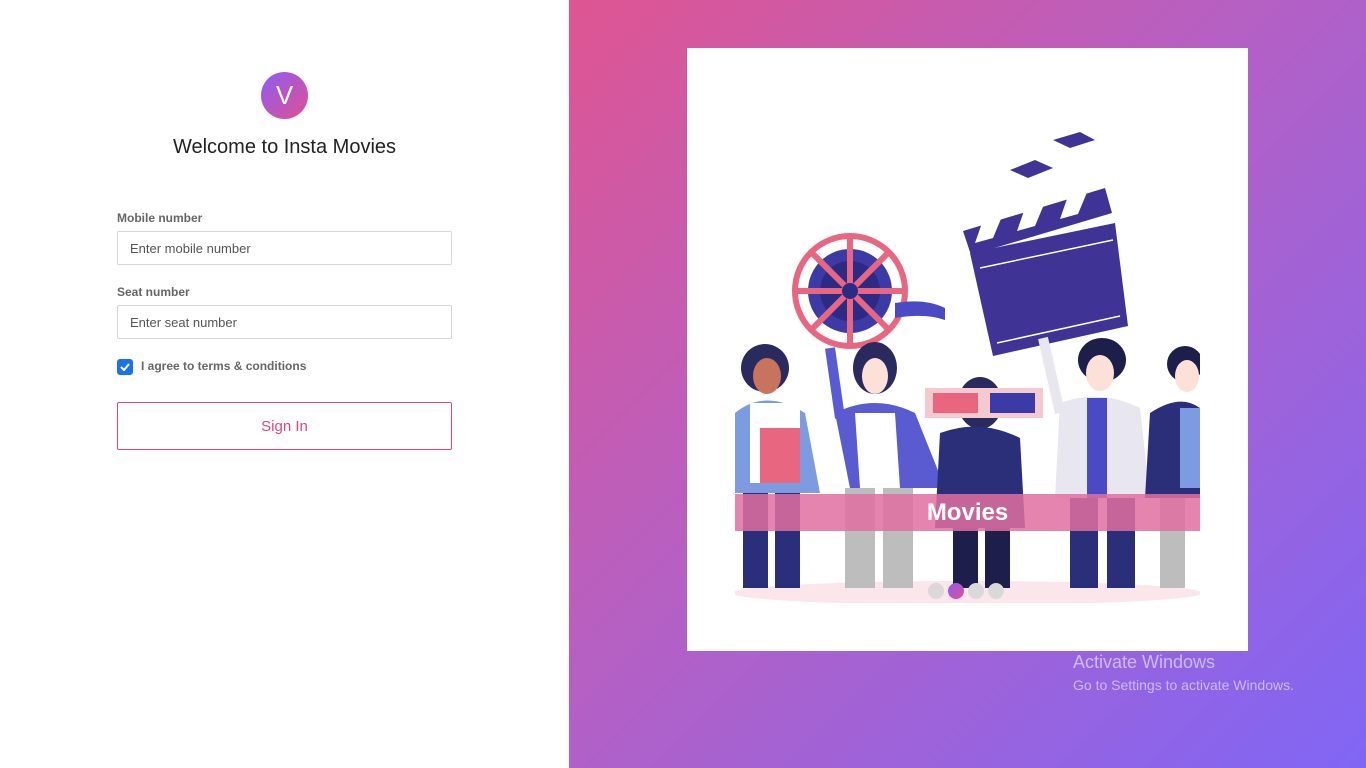  What do you see at coordinates (1045, 244) in the screenshot?
I see `clapperboard-icon` at bounding box center [1045, 244].